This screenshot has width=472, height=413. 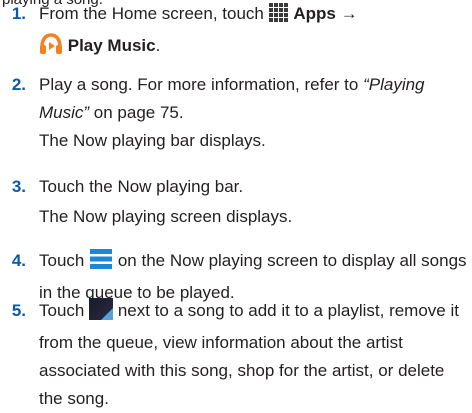 What do you see at coordinates (18, 260) in the screenshot?
I see `step-number: 4.` at bounding box center [18, 260].